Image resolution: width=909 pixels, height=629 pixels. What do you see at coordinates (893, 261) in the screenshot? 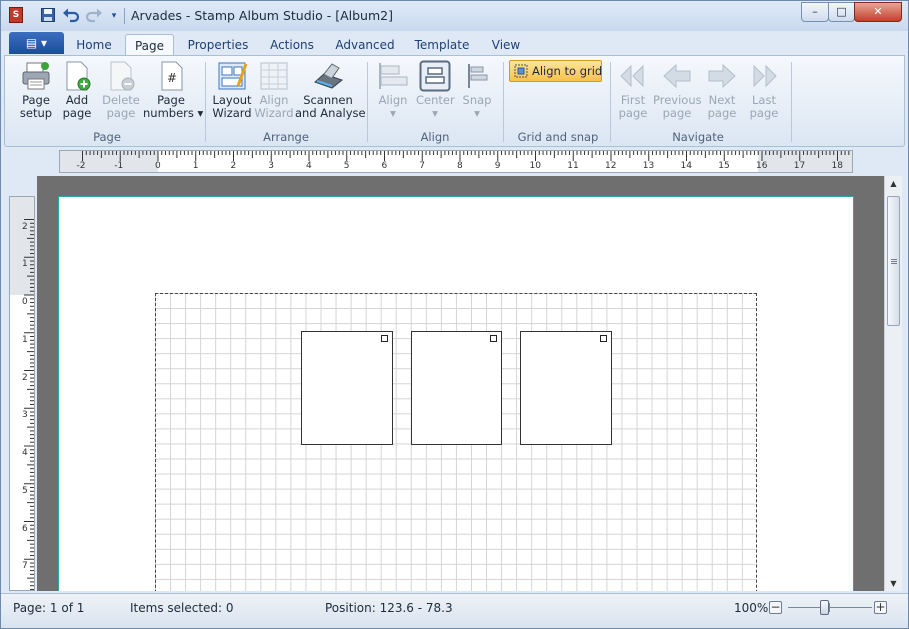
I see `scrollbar-thumb` at bounding box center [893, 261].